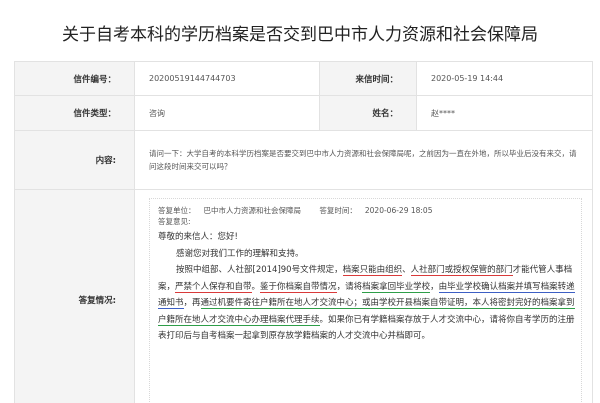 The width and height of the screenshot is (600, 403). Describe the element at coordinates (74, 78) in the screenshot. I see `letter-number-label: 信件编号：` at that location.